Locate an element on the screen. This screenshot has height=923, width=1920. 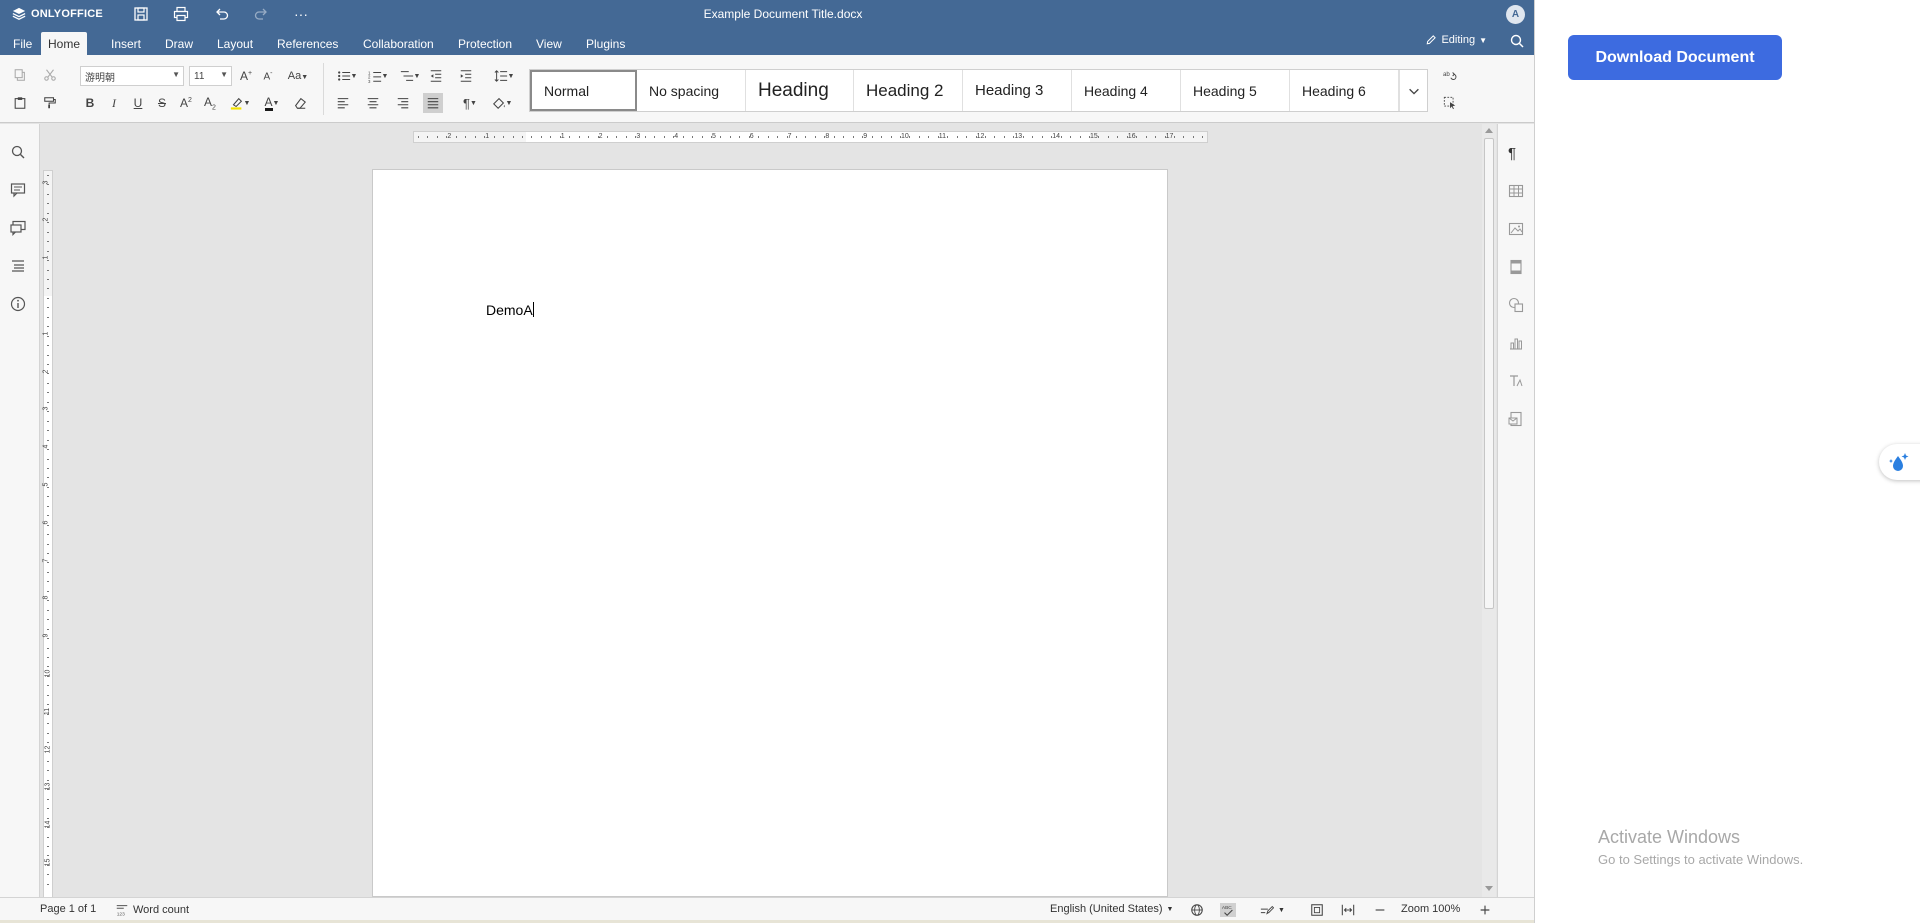
italic-icon: I is located at coordinates (114, 103).